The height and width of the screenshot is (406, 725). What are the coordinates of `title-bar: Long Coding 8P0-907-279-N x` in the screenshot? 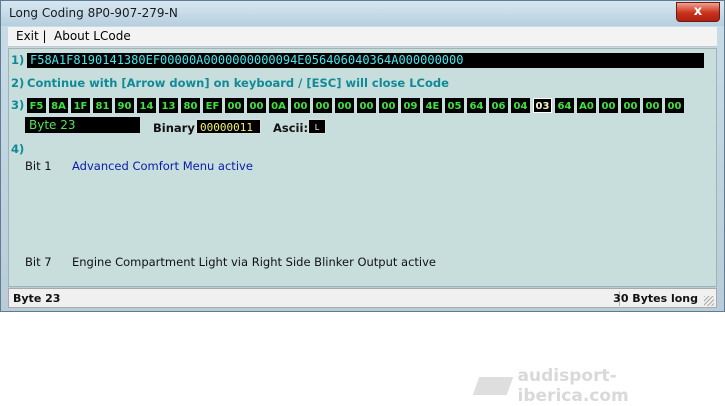 It's located at (362, 13).